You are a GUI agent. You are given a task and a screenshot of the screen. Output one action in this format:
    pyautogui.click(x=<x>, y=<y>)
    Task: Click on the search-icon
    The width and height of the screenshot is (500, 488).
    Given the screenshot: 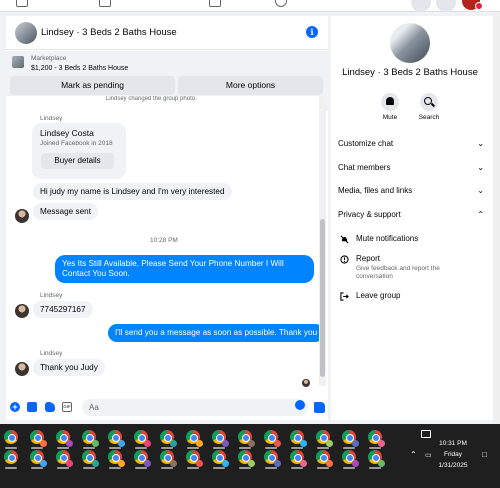 What is the action you would take?
    pyautogui.click(x=429, y=102)
    